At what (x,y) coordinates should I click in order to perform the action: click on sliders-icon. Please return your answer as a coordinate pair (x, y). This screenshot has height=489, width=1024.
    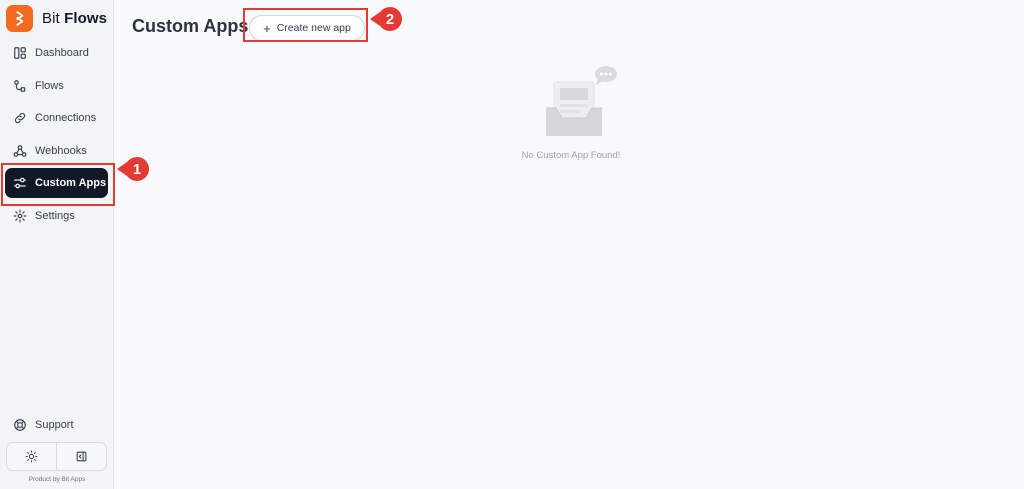
    Looking at the image, I should click on (20, 183).